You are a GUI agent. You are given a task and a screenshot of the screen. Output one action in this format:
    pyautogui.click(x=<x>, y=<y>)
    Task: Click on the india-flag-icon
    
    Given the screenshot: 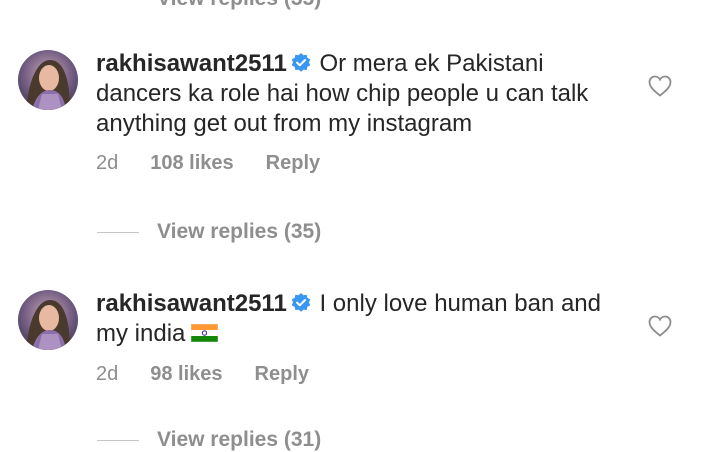 What is the action you would take?
    pyautogui.click(x=205, y=333)
    